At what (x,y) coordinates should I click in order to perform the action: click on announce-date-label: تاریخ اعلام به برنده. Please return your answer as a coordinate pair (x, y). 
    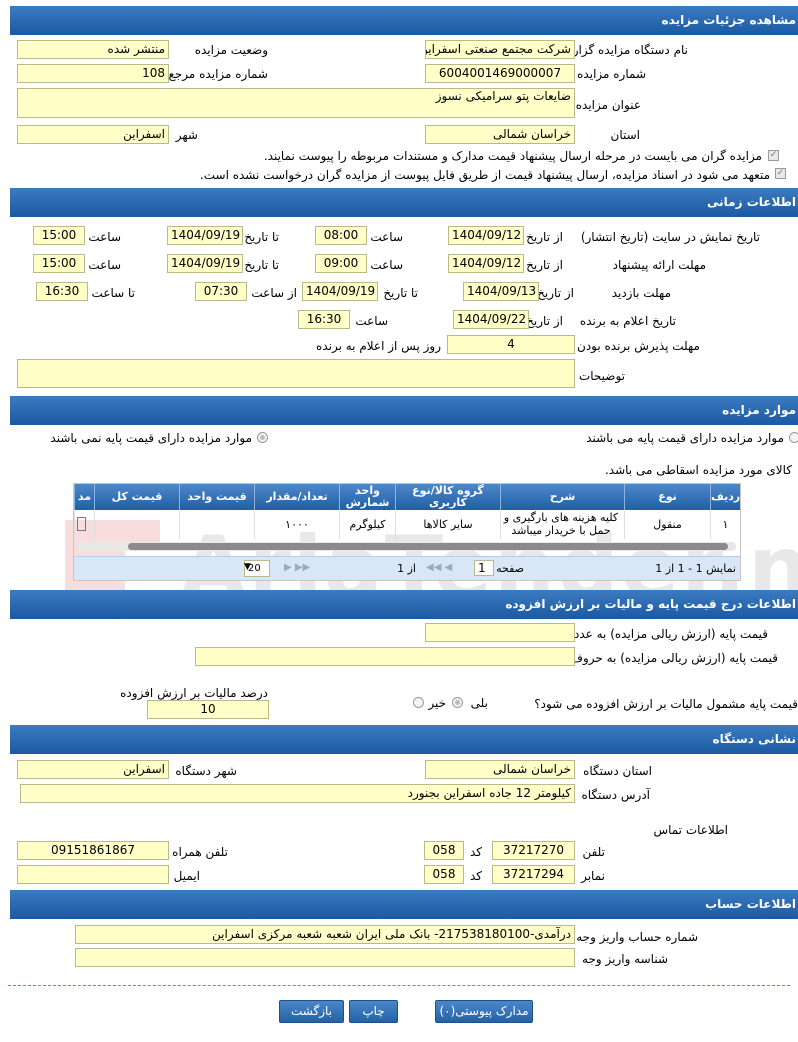
    Looking at the image, I should click on (627, 321).